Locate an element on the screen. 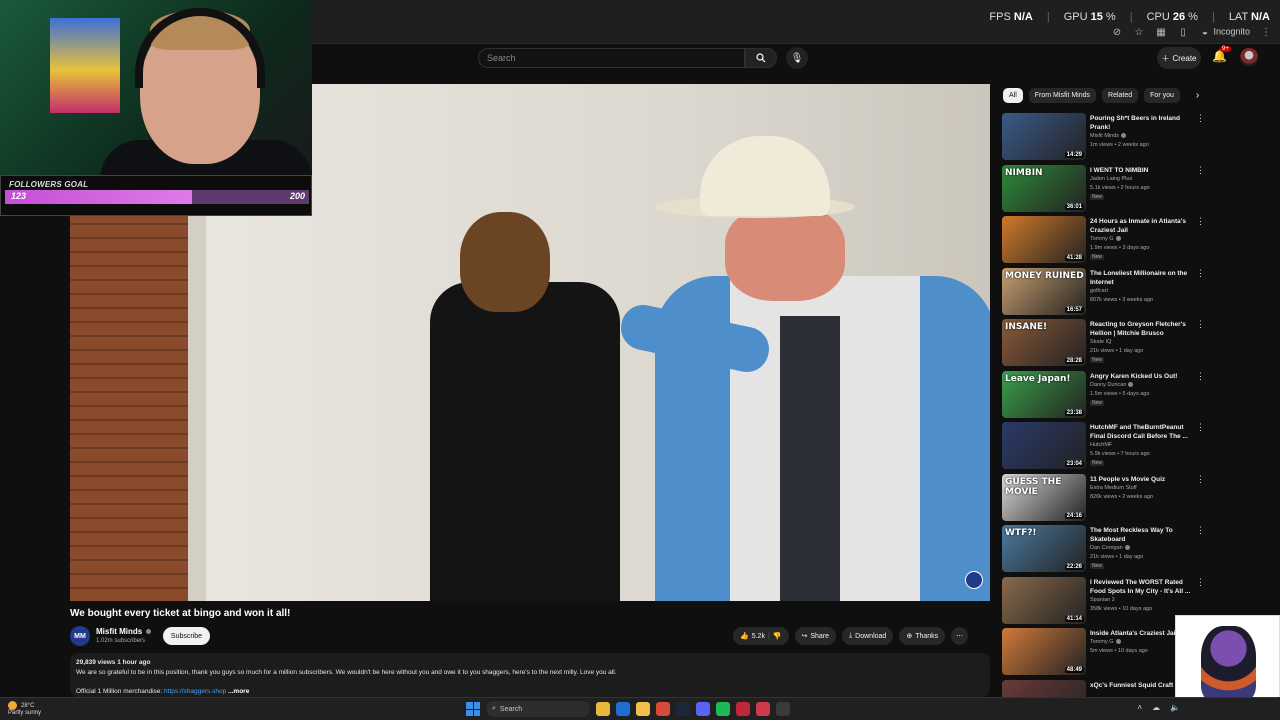 The image size is (1280, 720). windows-start-icon is located at coordinates (473, 709).